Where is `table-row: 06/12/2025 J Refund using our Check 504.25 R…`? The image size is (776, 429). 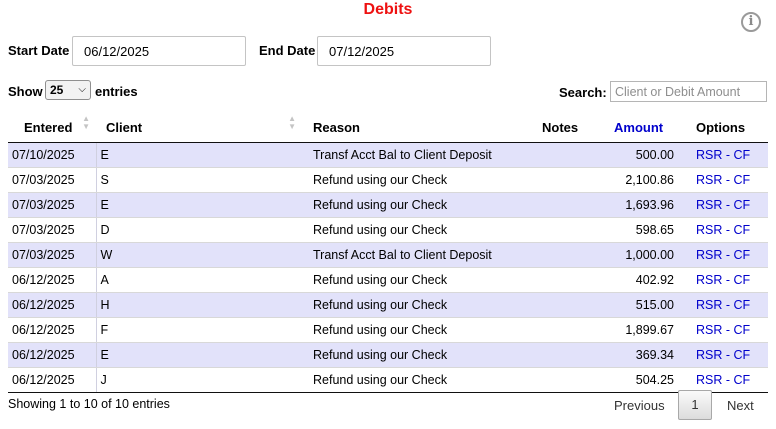 table-row: 06/12/2025 J Refund using our Check 504.25 R… is located at coordinates (388, 380).